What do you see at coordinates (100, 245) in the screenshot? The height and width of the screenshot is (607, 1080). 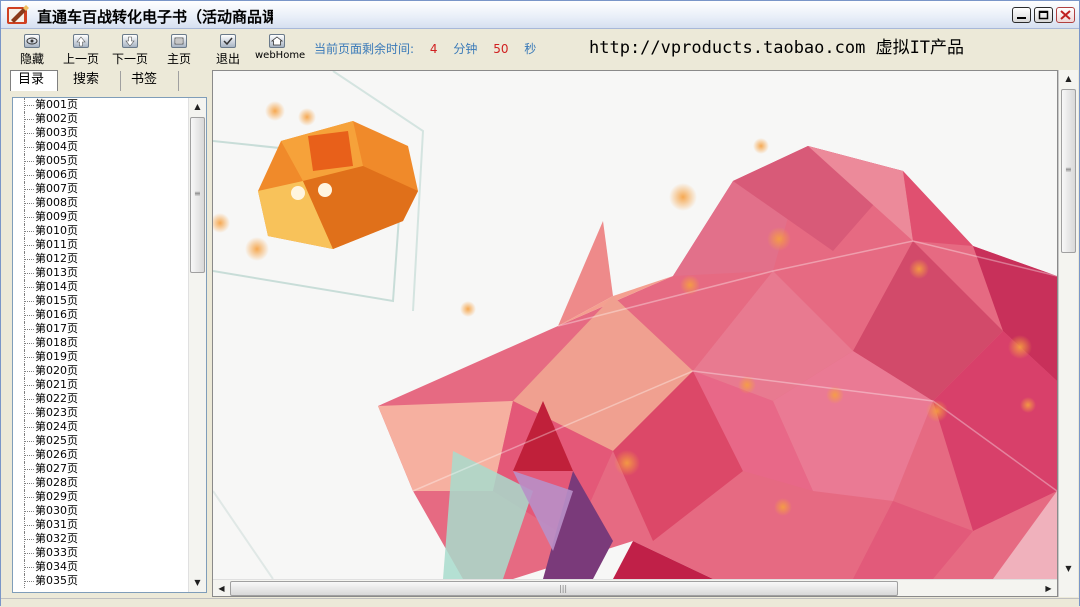 I see `tree-item: 第011页` at bounding box center [100, 245].